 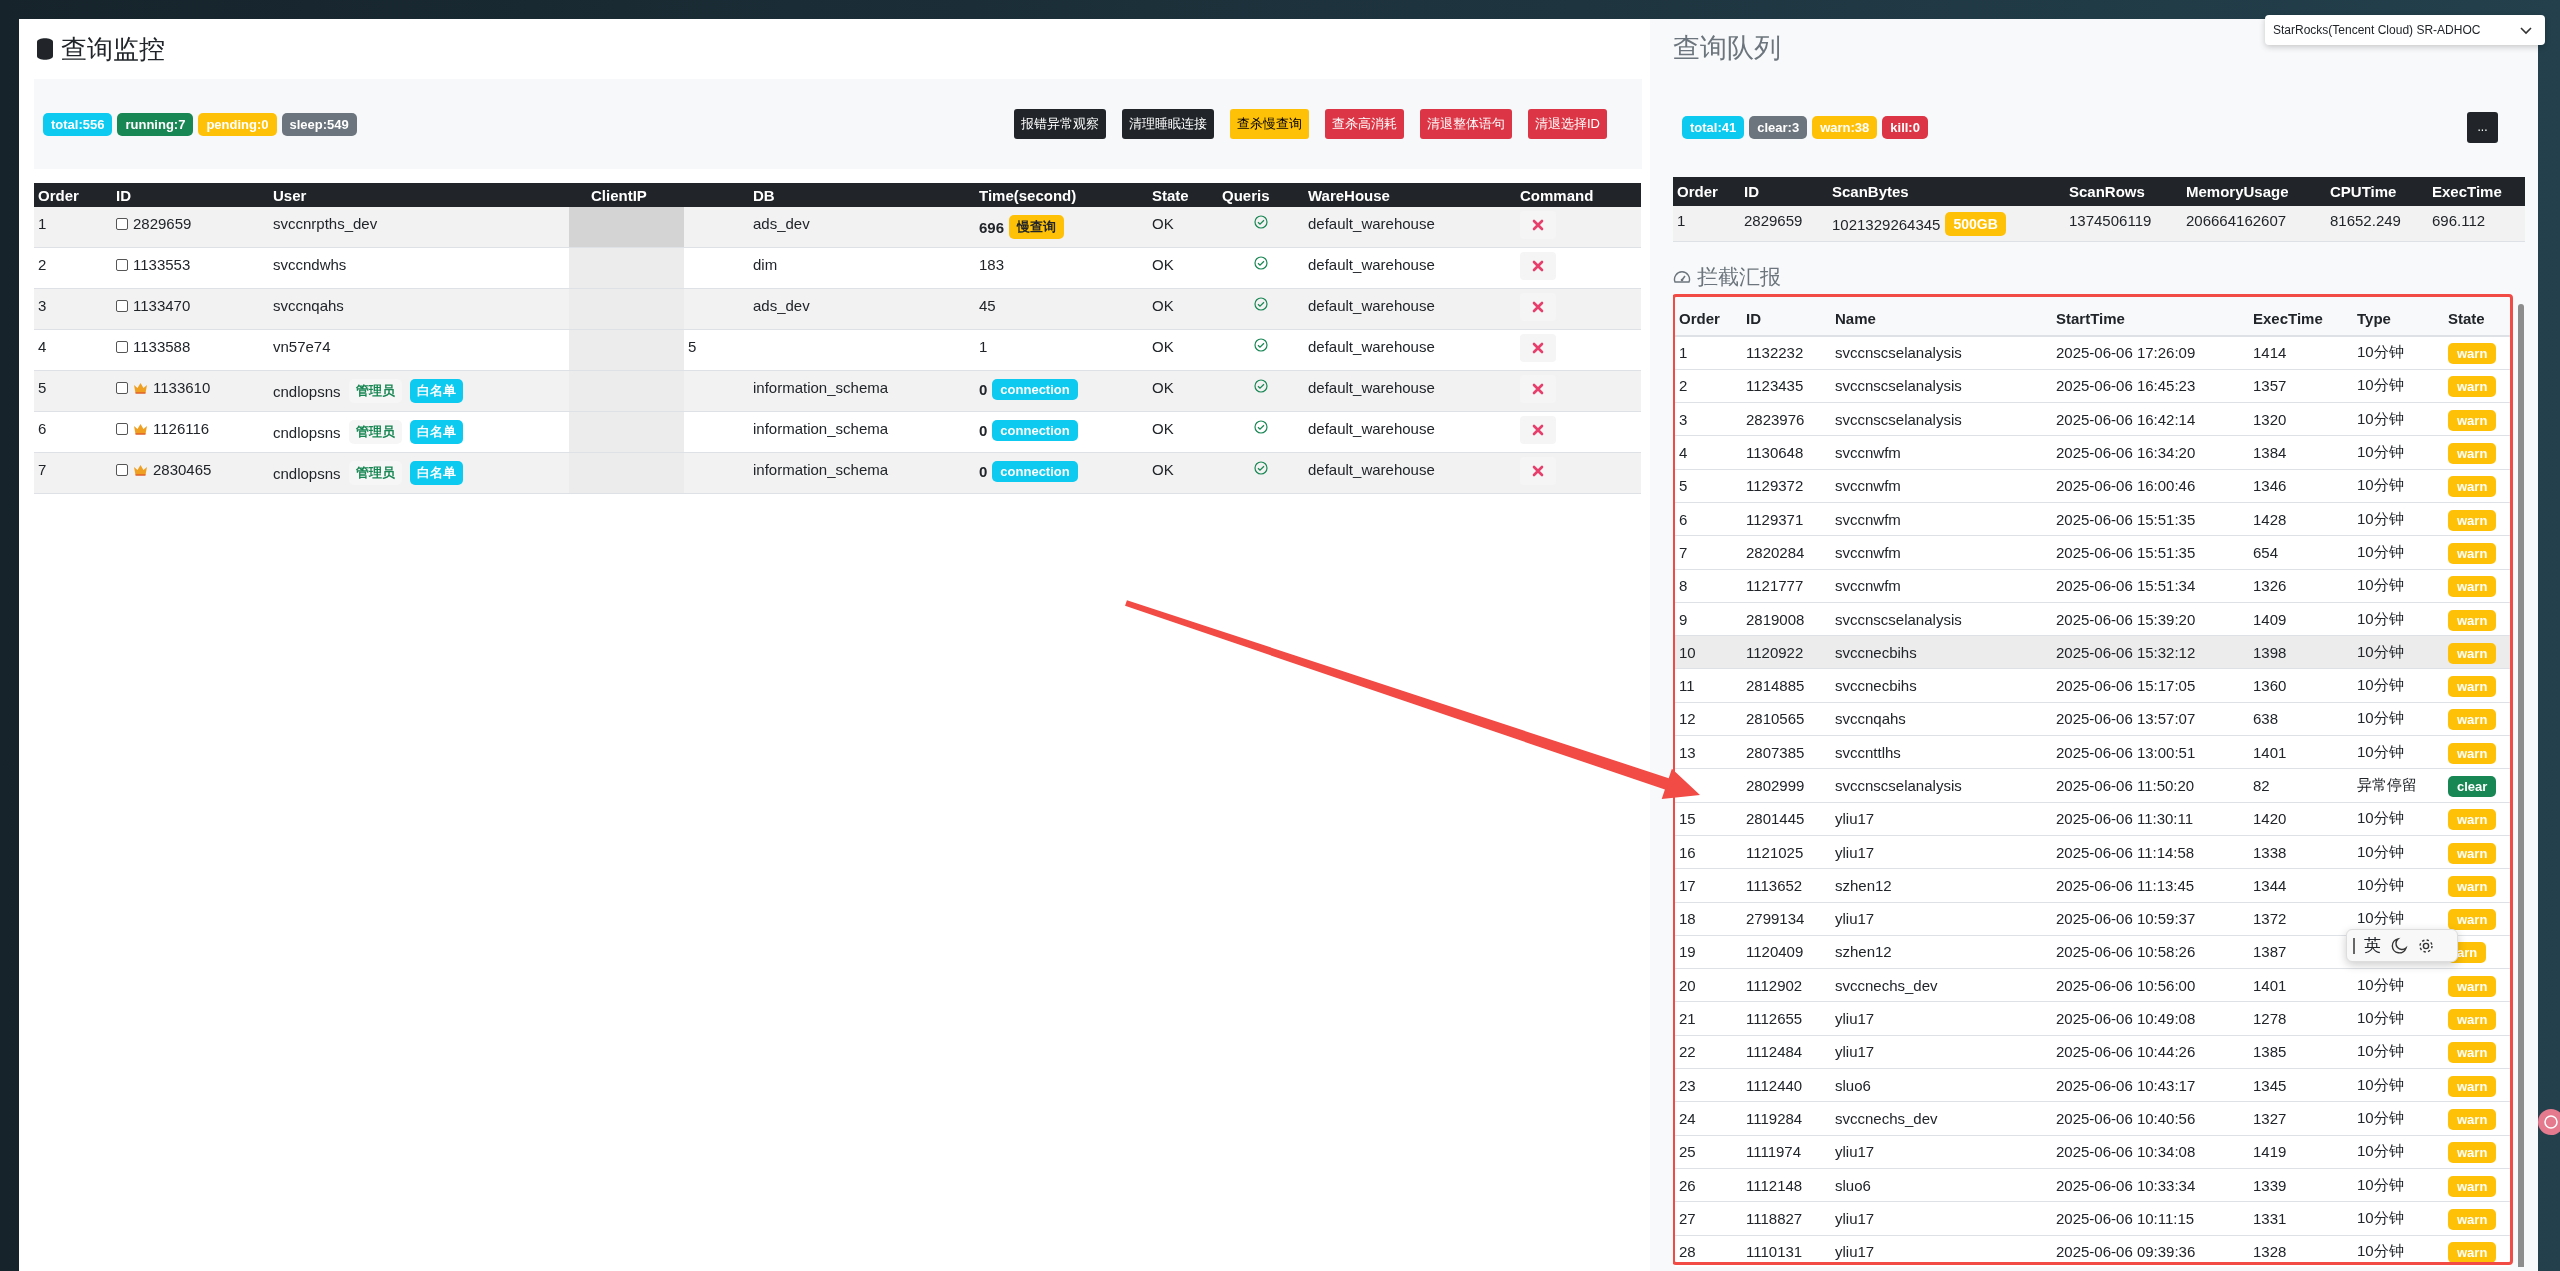 I want to click on table-row: 22 1112484 yliu17 2025-06-06 10:44:26 1385 10分钟 warn, so click(x=2092, y=1052).